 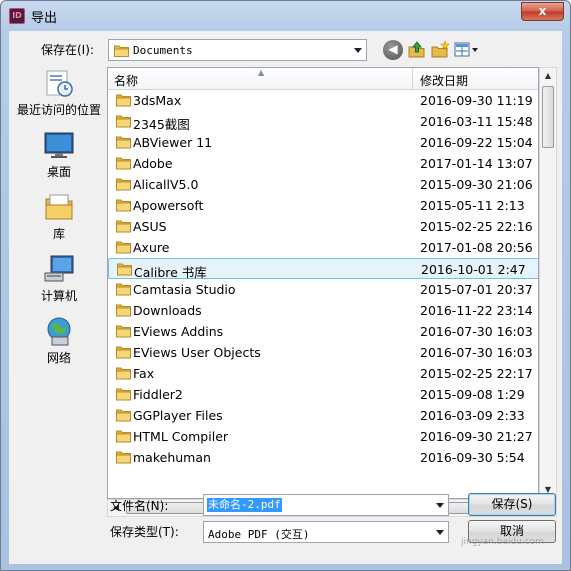 What do you see at coordinates (323, 415) in the screenshot?
I see `file-row: GGPlayer Files 2016-03-09 2:33` at bounding box center [323, 415].